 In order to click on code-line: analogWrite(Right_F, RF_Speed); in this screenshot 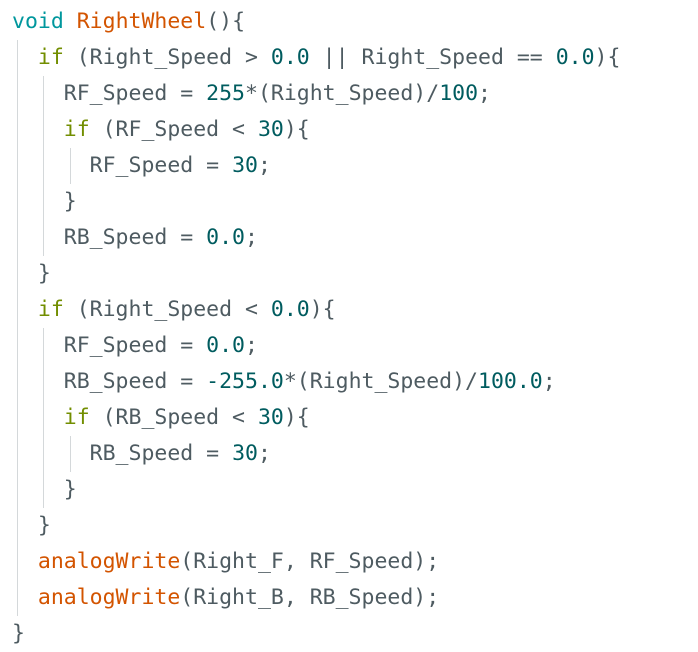, I will do `click(316, 562)`.